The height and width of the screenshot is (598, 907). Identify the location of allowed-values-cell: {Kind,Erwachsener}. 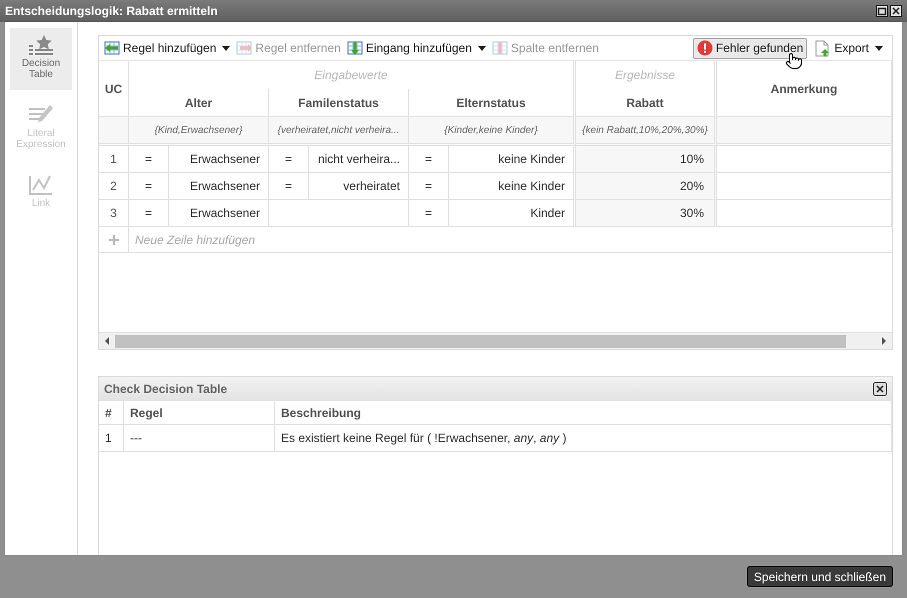
(199, 131).